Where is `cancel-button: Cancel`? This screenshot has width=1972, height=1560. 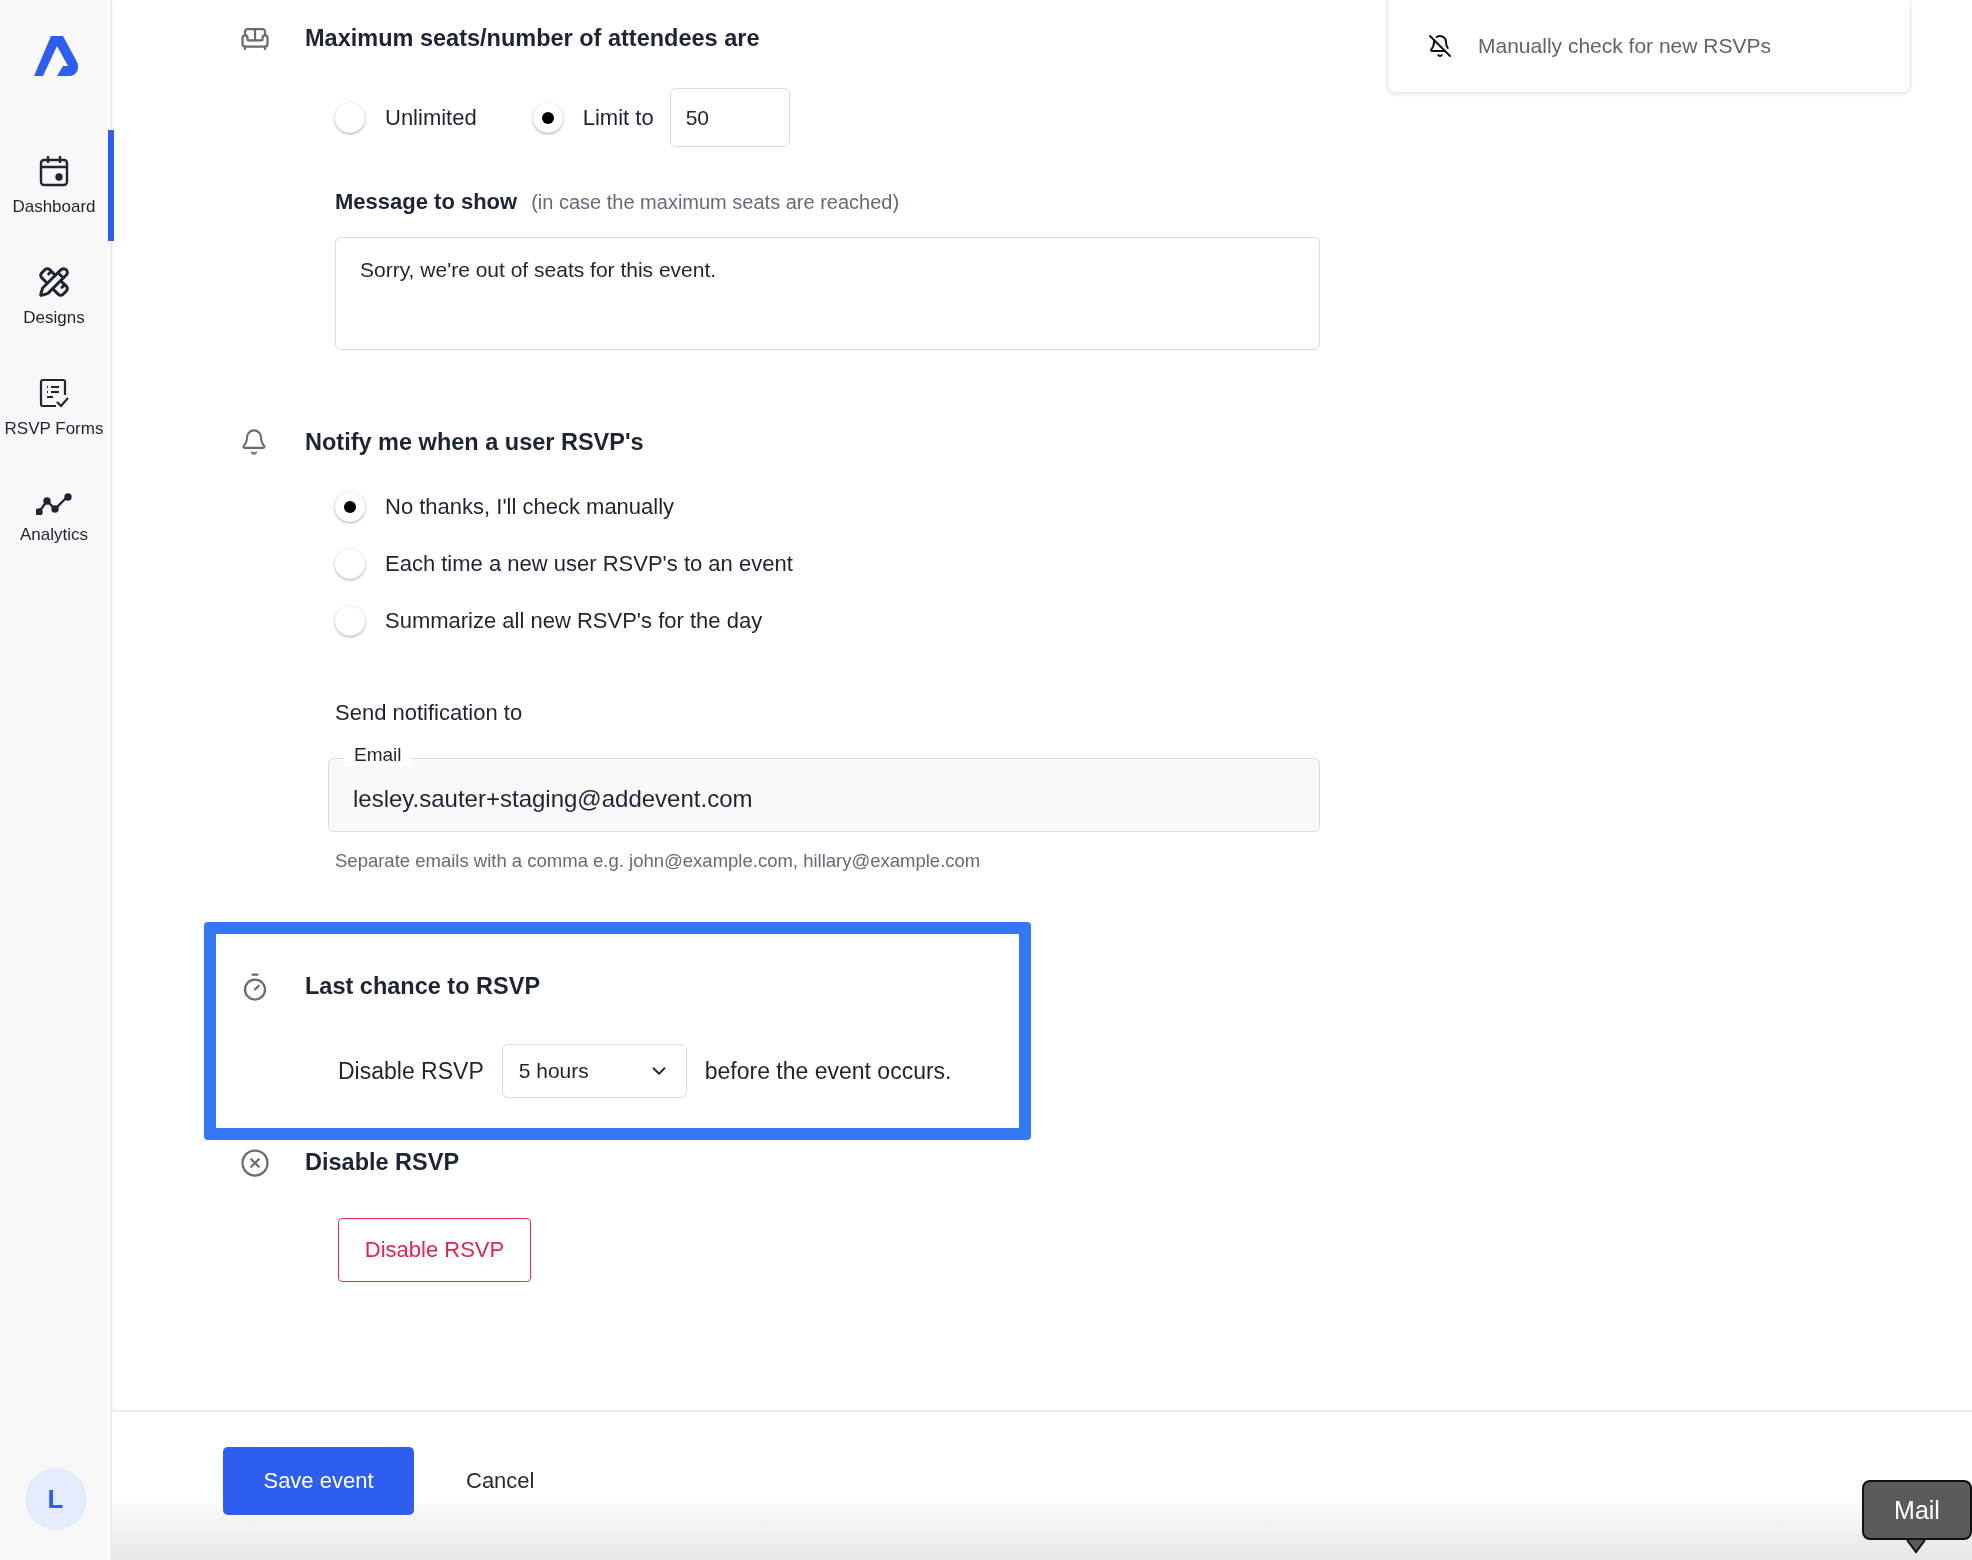 cancel-button: Cancel is located at coordinates (500, 1481).